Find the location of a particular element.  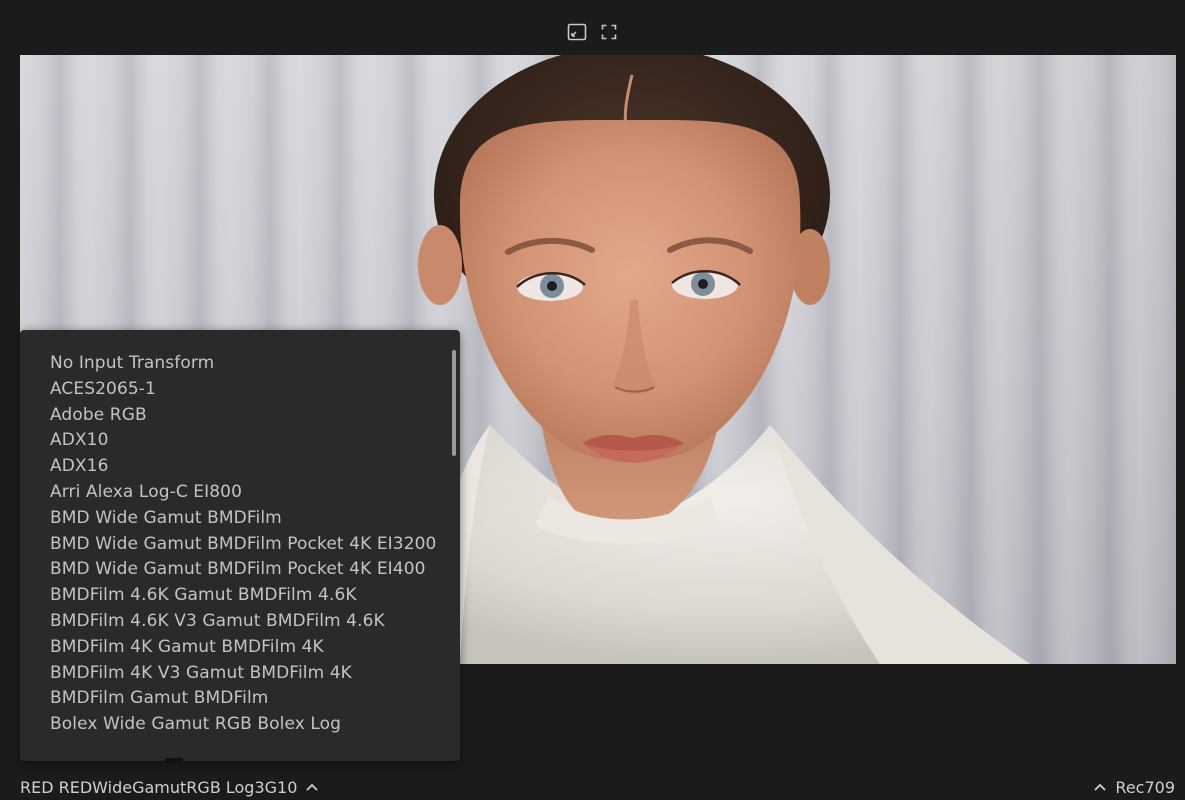

viewer-toolbar is located at coordinates (592, 32).